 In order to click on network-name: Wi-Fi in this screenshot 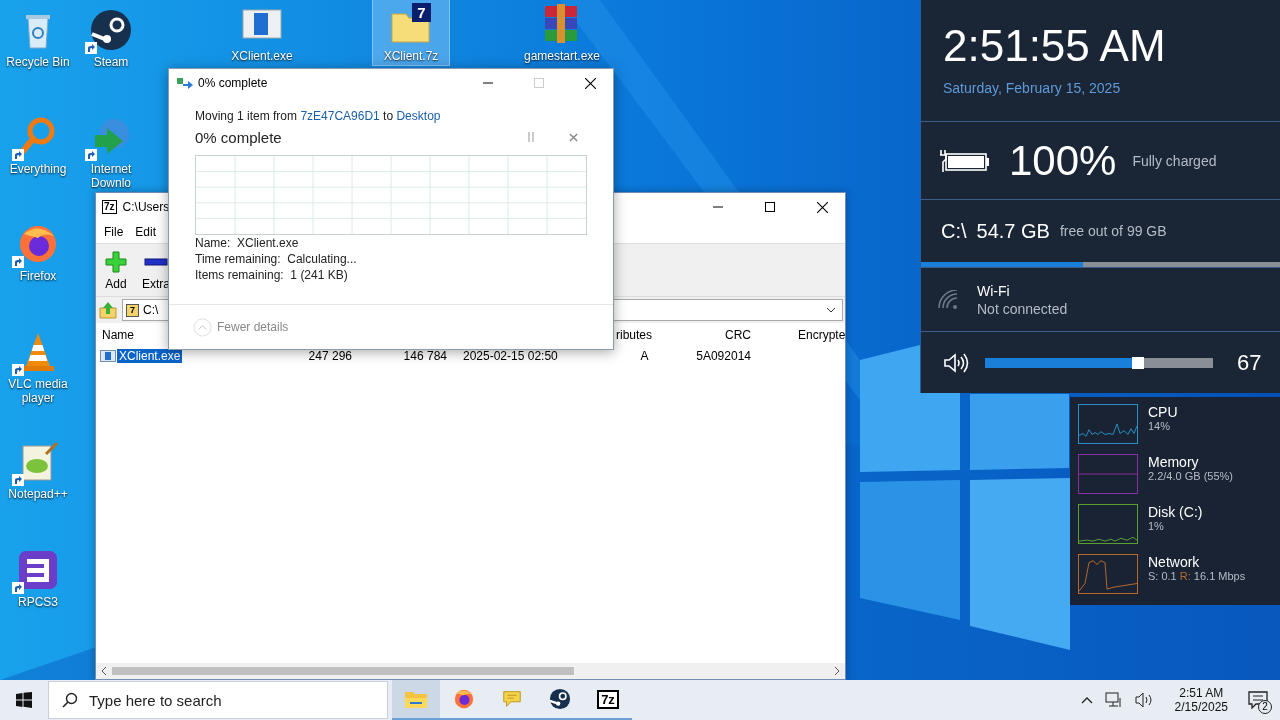, I will do `click(994, 290)`.